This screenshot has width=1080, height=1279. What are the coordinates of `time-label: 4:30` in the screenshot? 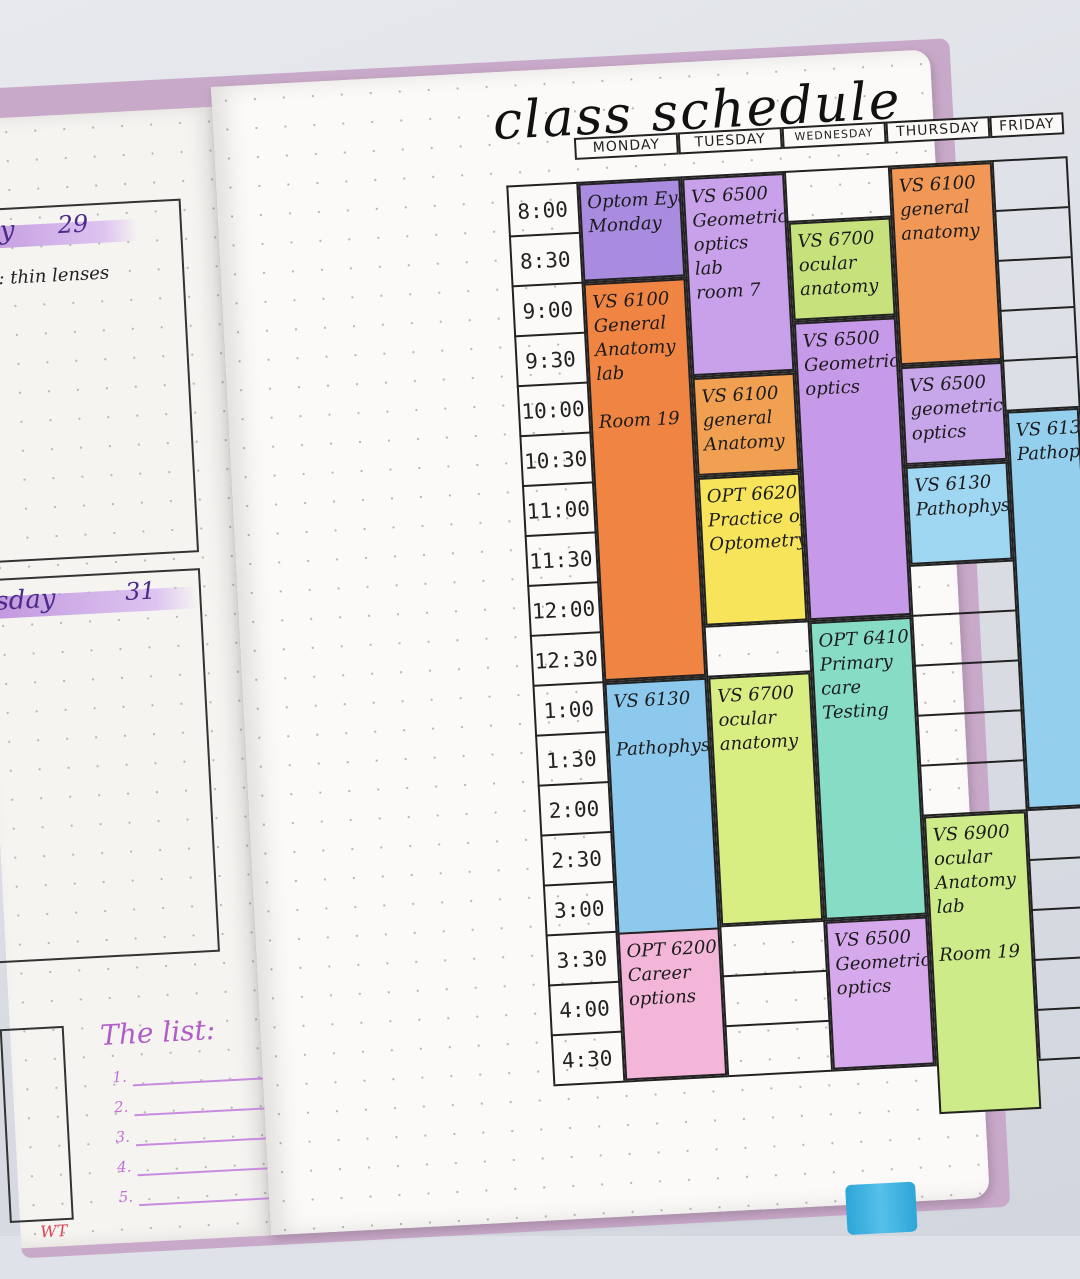 It's located at (587, 1059).